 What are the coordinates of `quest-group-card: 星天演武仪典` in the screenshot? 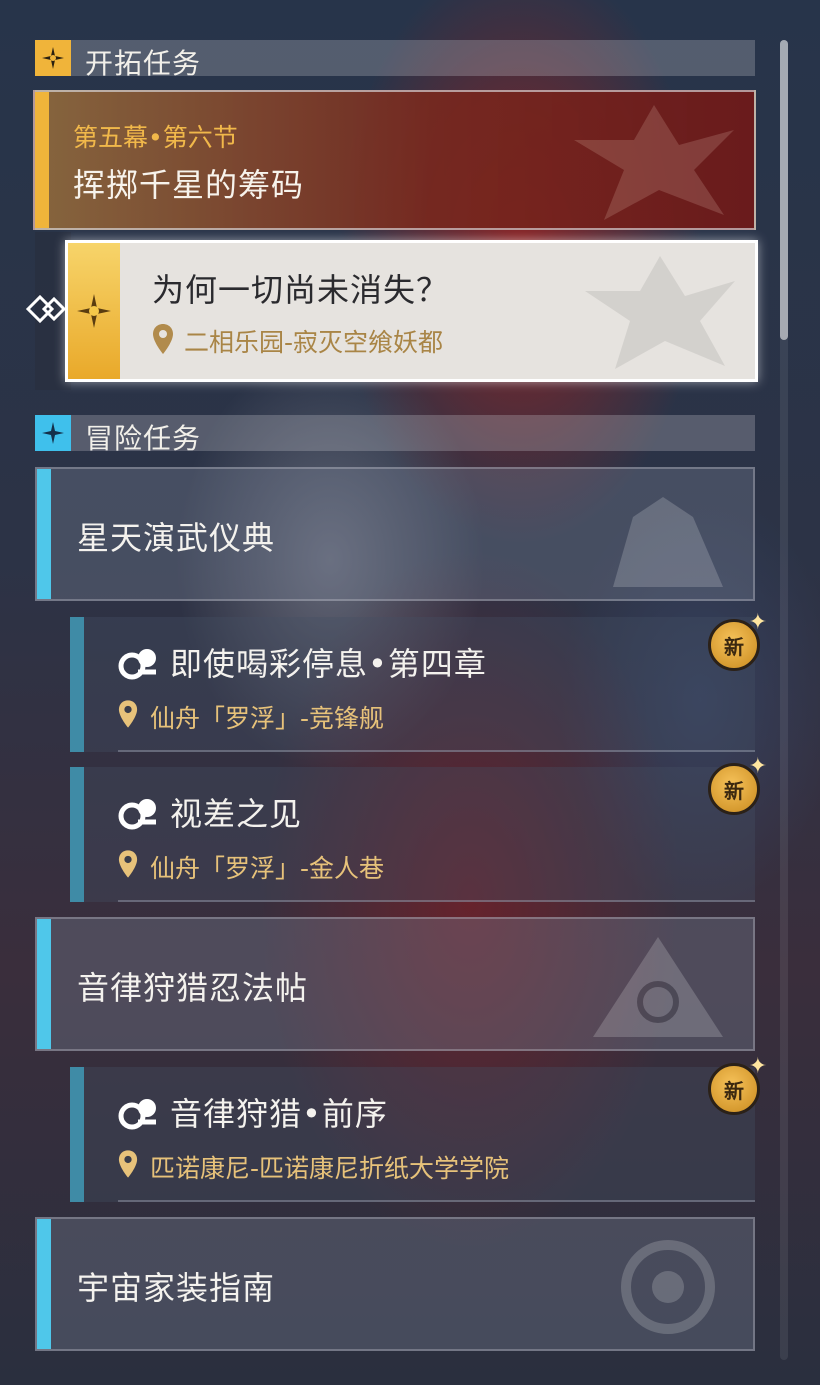 It's located at (395, 534).